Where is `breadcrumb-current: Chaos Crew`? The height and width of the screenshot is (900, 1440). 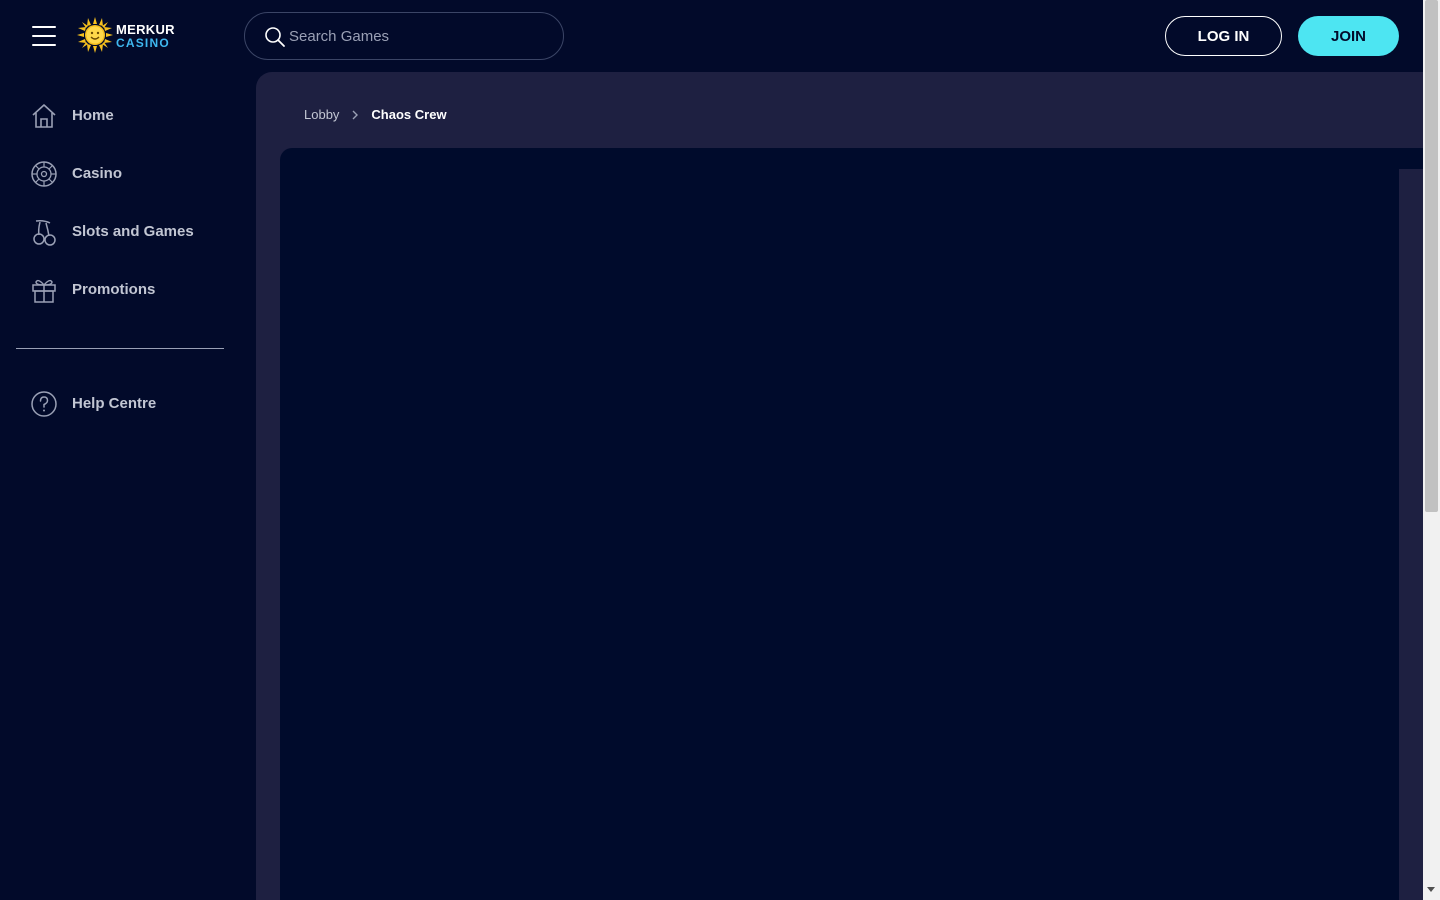
breadcrumb-current: Chaos Crew is located at coordinates (409, 114).